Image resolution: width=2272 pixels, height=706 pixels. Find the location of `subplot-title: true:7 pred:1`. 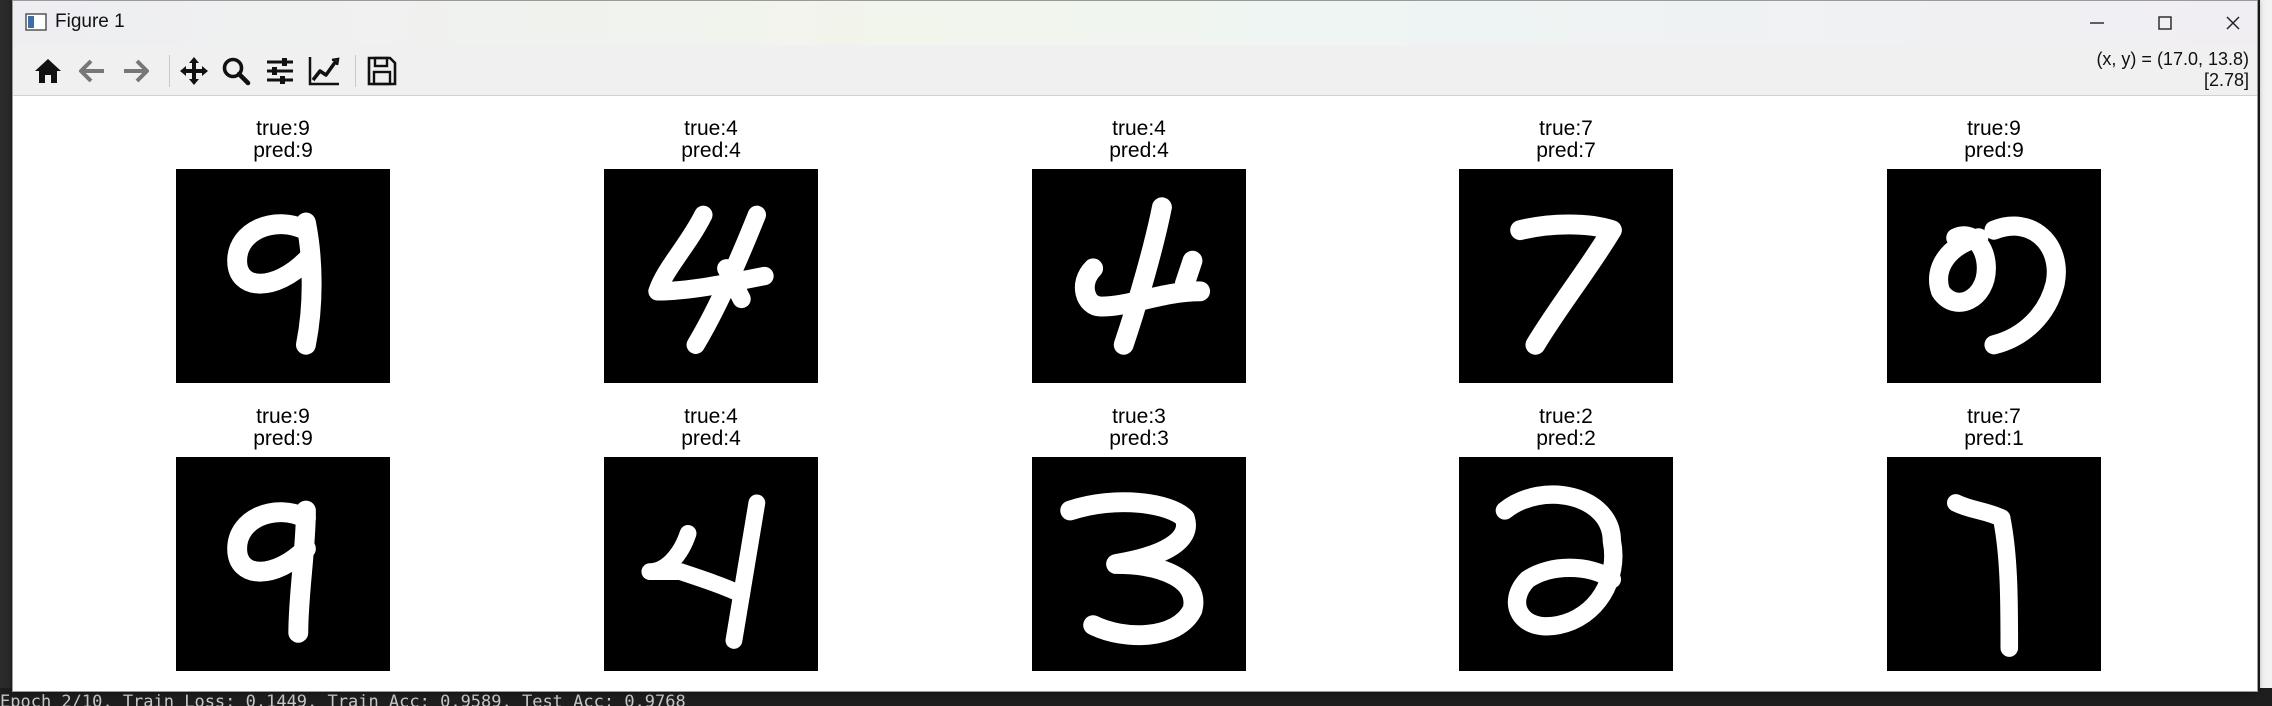

subplot-title: true:7 pred:1 is located at coordinates (1994, 428).